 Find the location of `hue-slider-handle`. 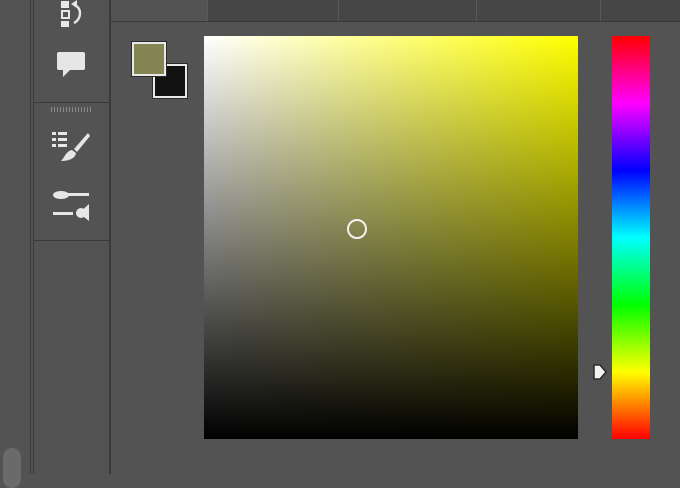

hue-slider-handle is located at coordinates (600, 372).